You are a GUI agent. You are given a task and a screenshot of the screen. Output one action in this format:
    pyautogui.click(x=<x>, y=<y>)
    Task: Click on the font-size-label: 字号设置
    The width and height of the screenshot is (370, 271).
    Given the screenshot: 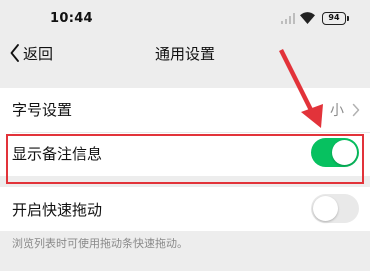 What is the action you would take?
    pyautogui.click(x=42, y=110)
    